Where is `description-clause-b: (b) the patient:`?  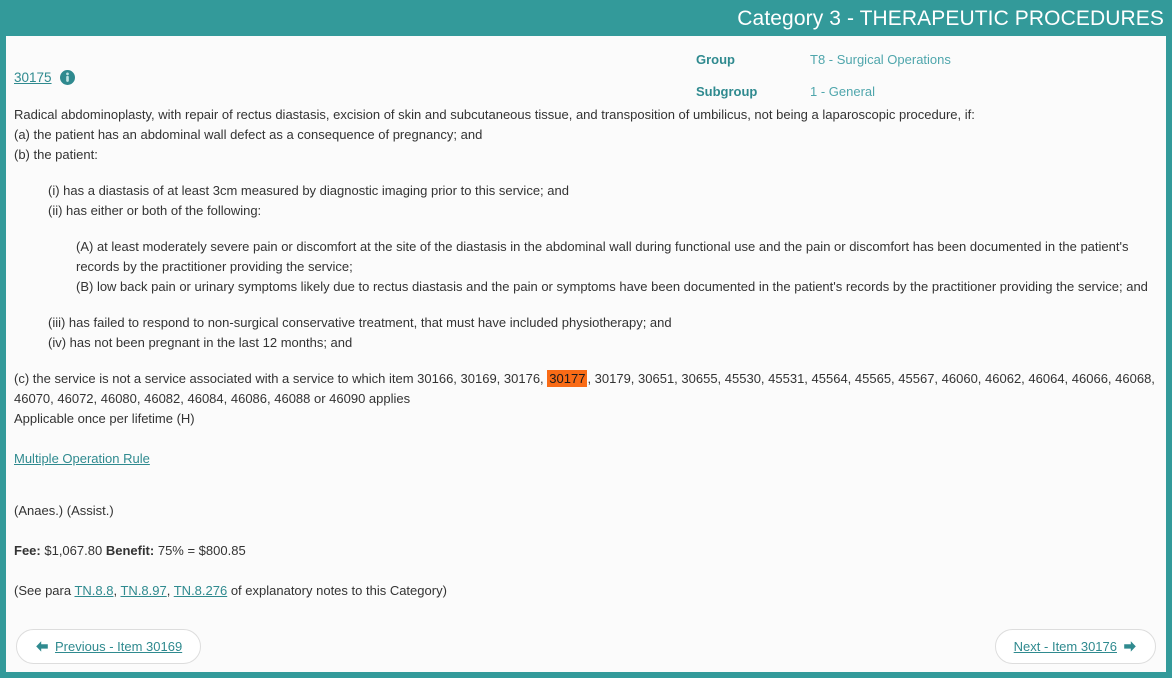
description-clause-b: (b) the patient: is located at coordinates (56, 154).